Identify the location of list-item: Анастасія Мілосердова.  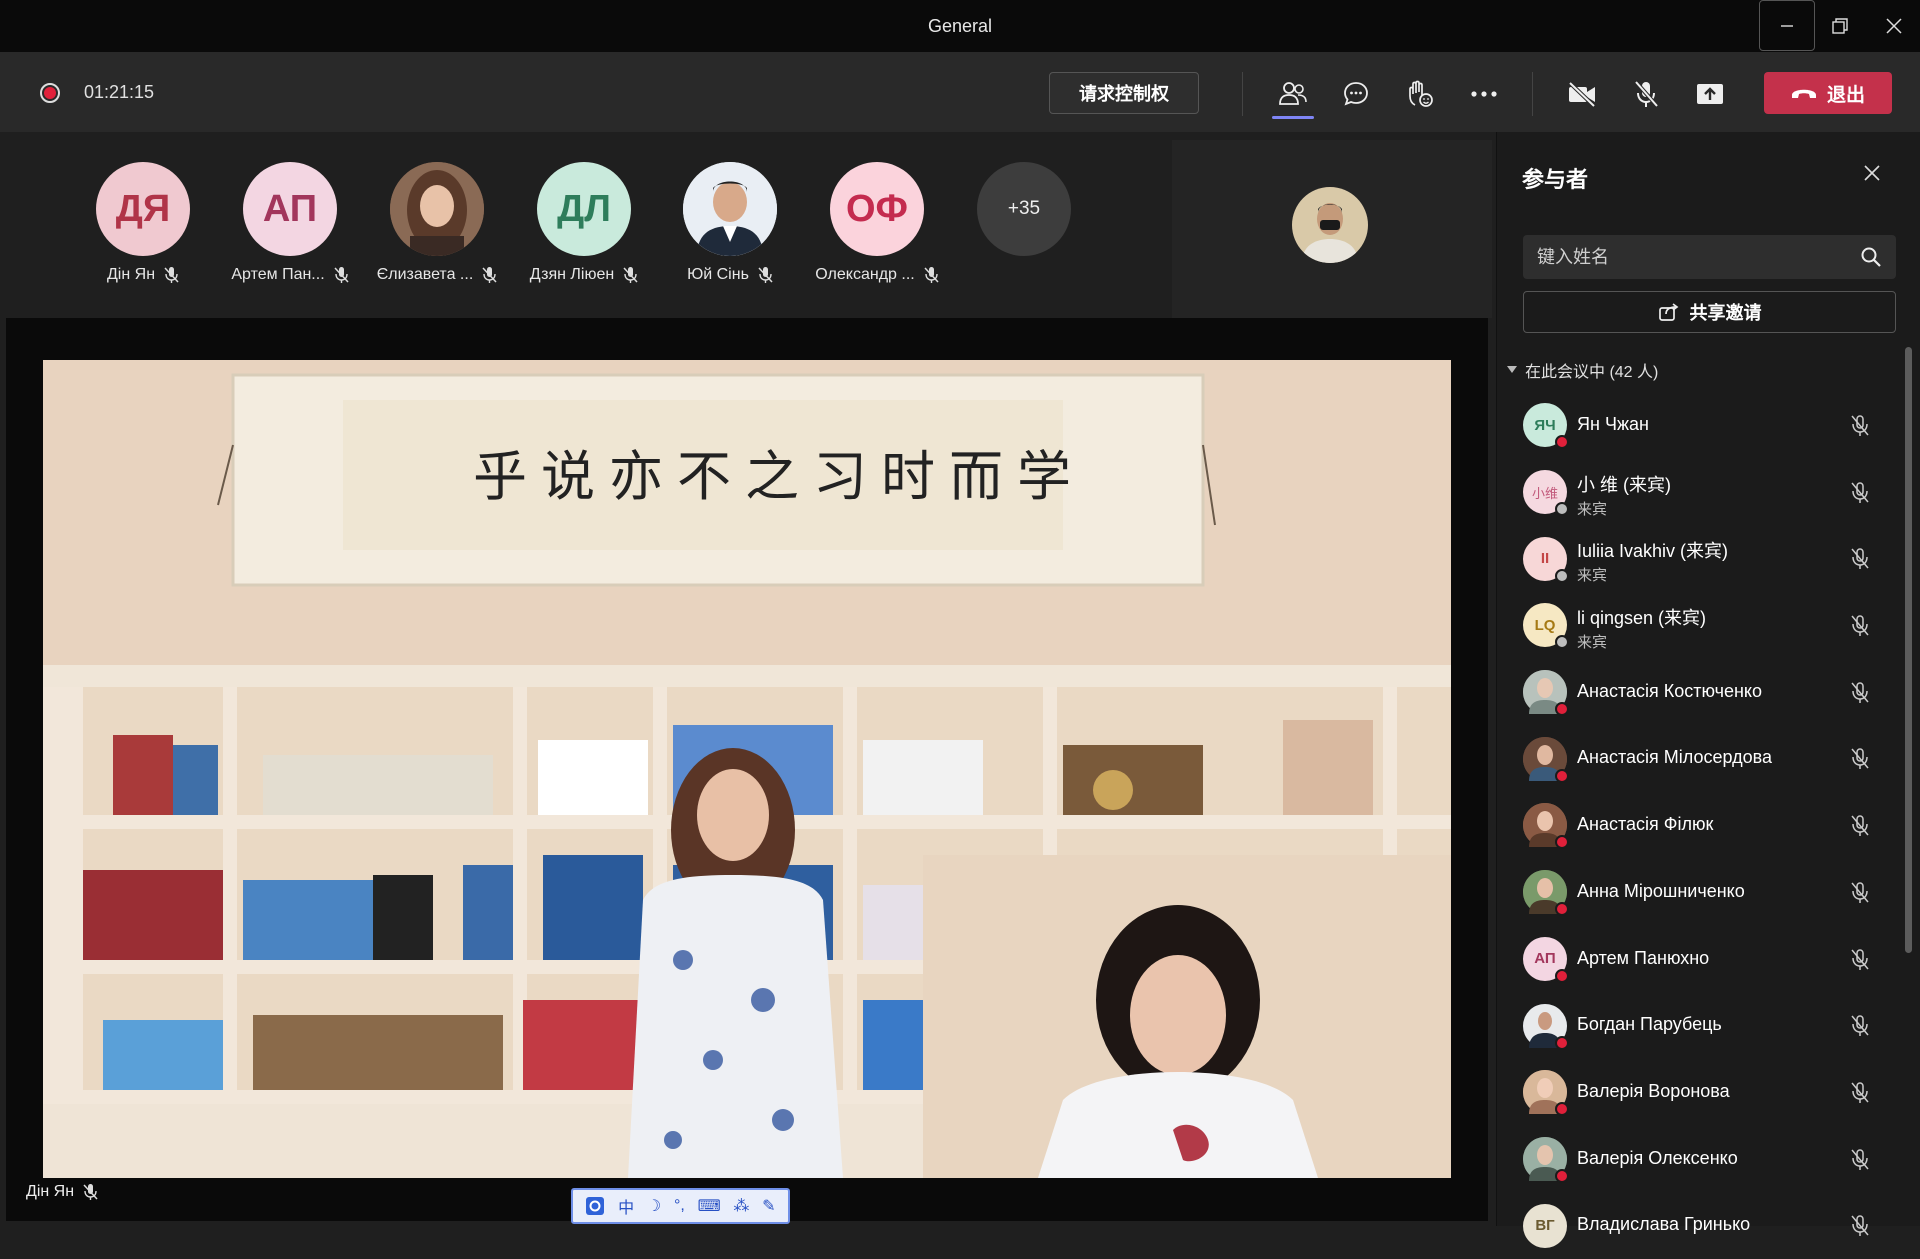
(1702, 758).